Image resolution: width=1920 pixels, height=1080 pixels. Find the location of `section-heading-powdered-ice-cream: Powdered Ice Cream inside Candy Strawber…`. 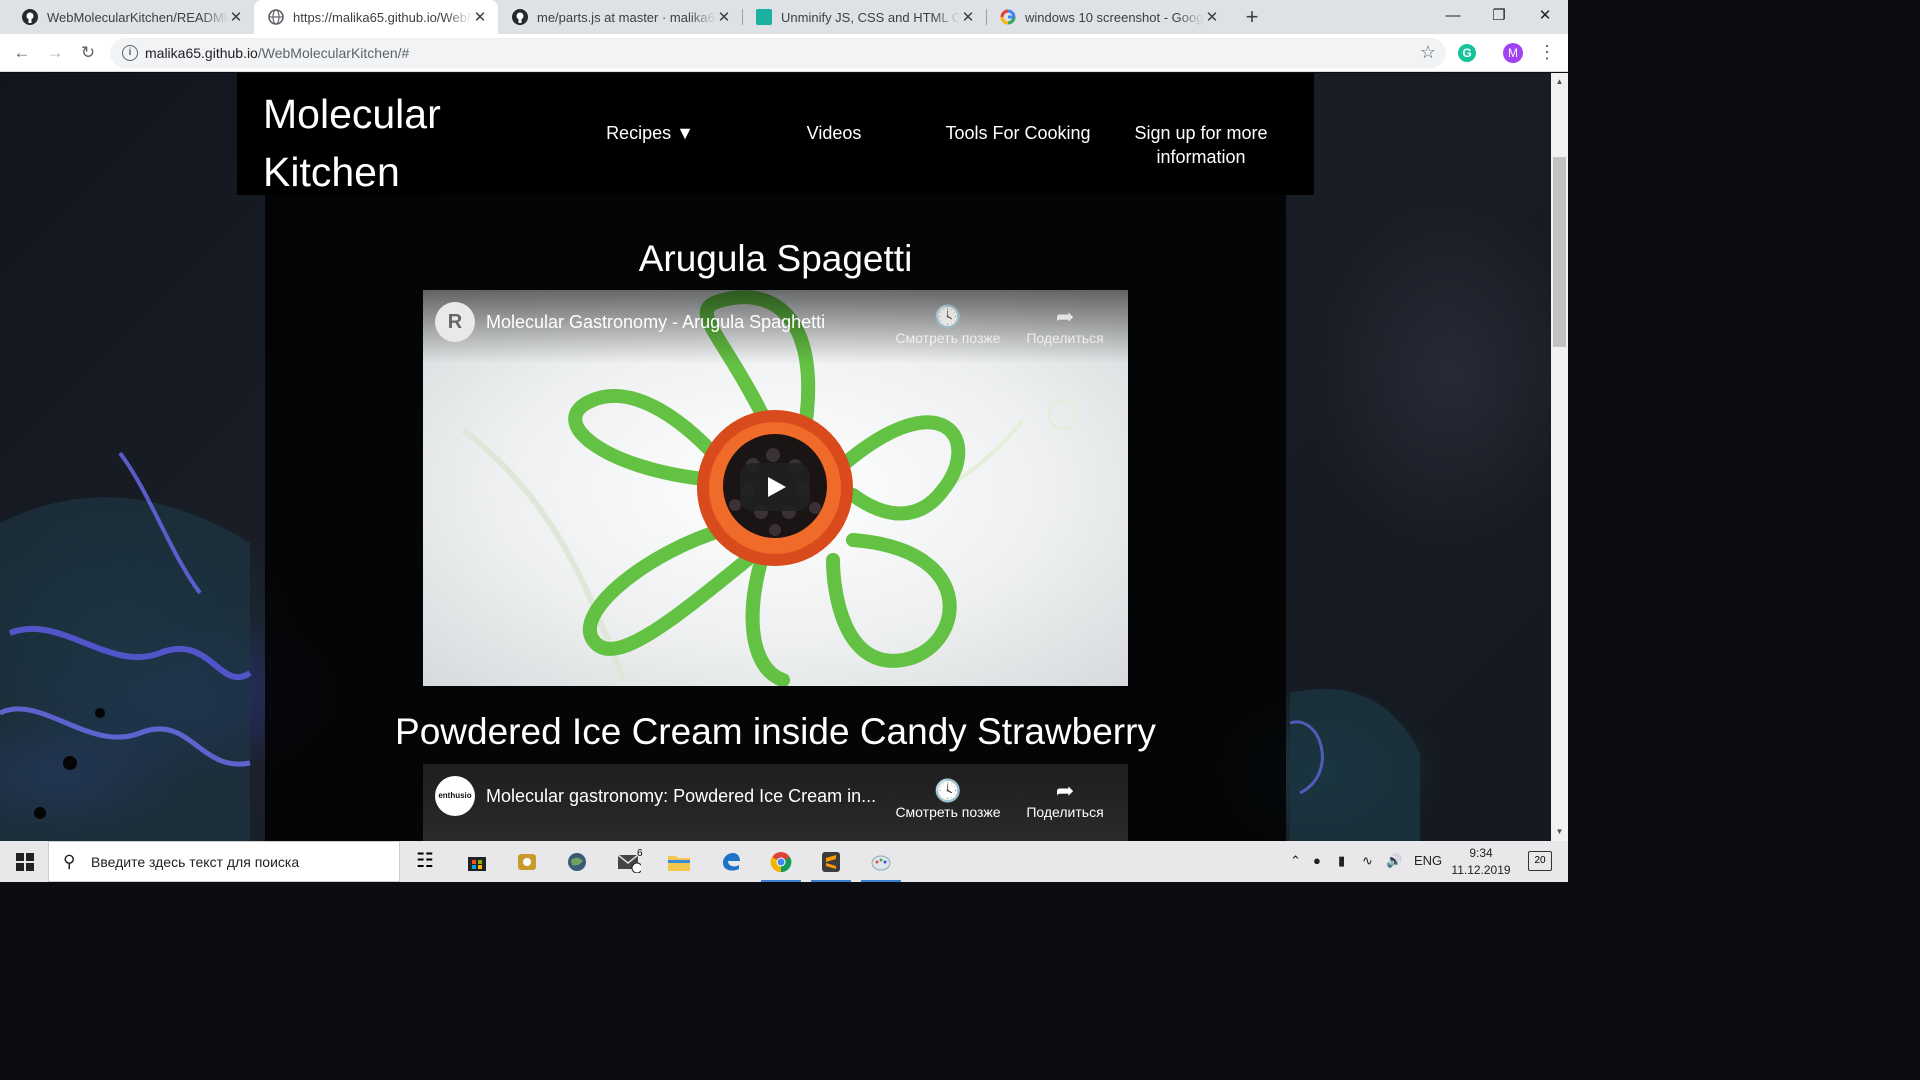

section-heading-powdered-ice-cream: Powdered Ice Cream inside Candy Strawber… is located at coordinates (775, 731).